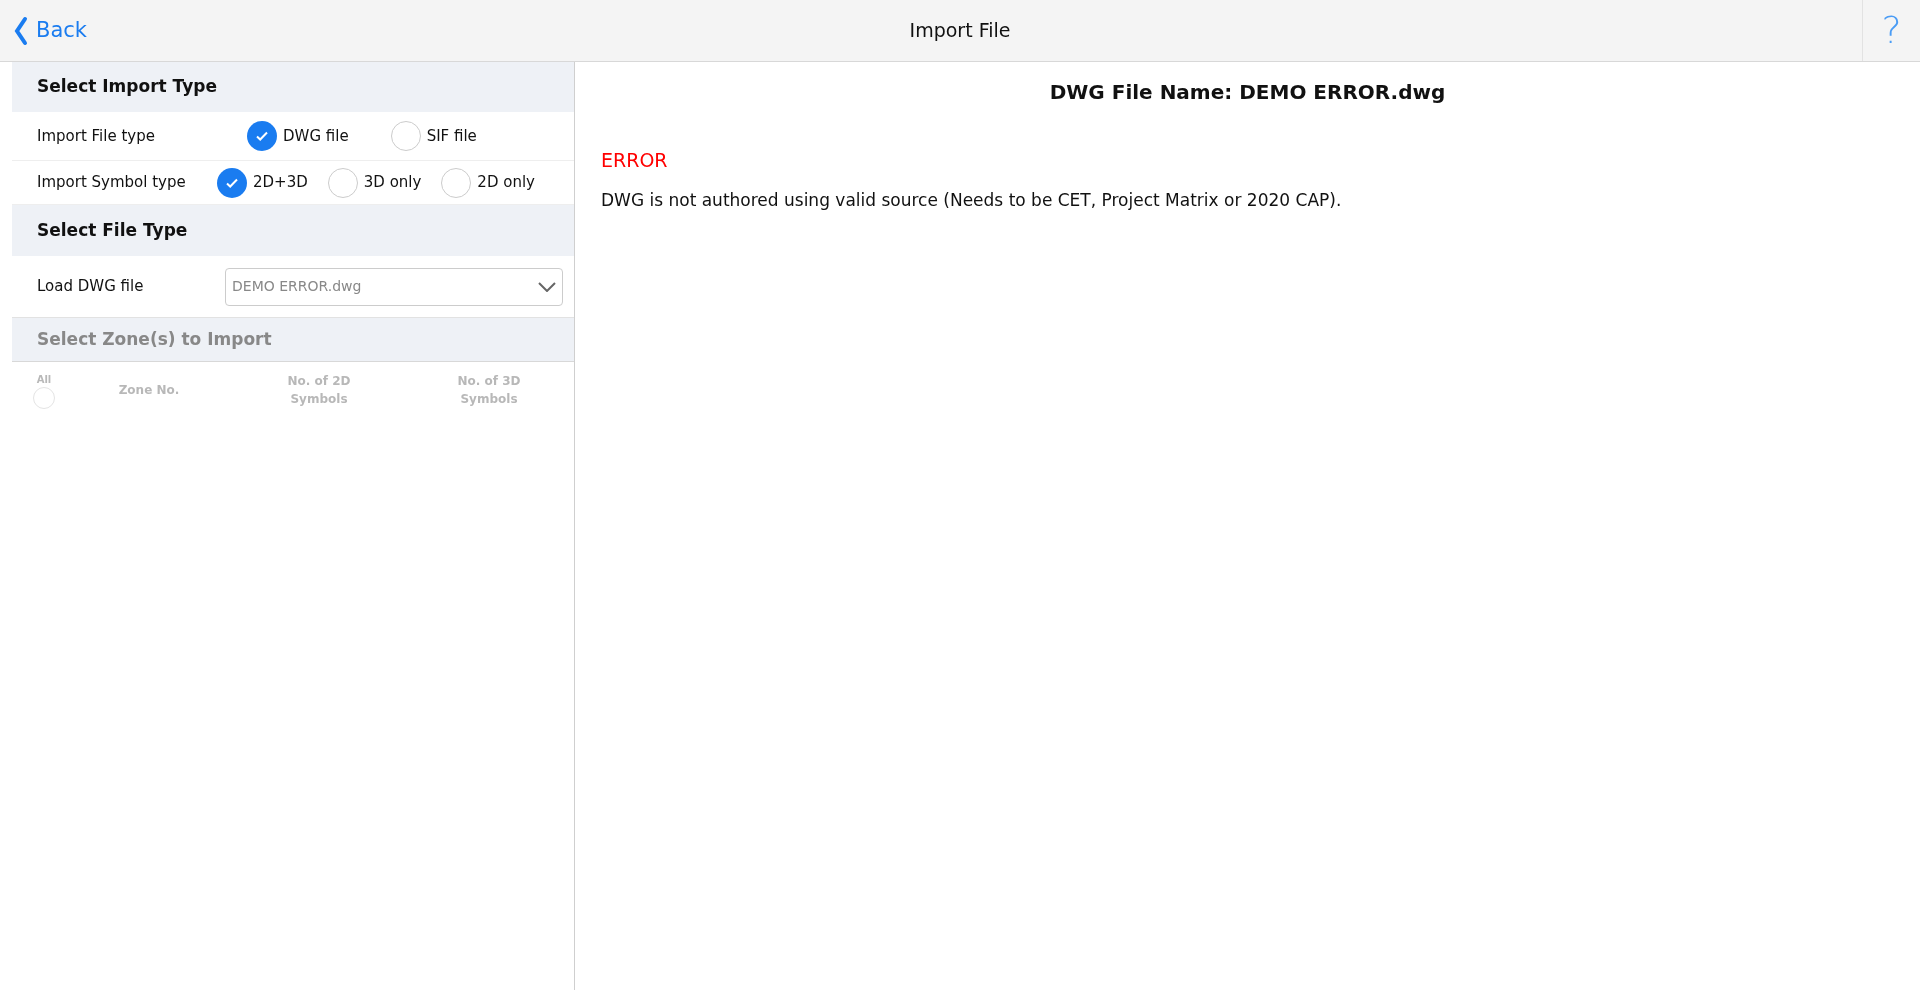  I want to click on radio-label: 2D+3D, so click(280, 183).